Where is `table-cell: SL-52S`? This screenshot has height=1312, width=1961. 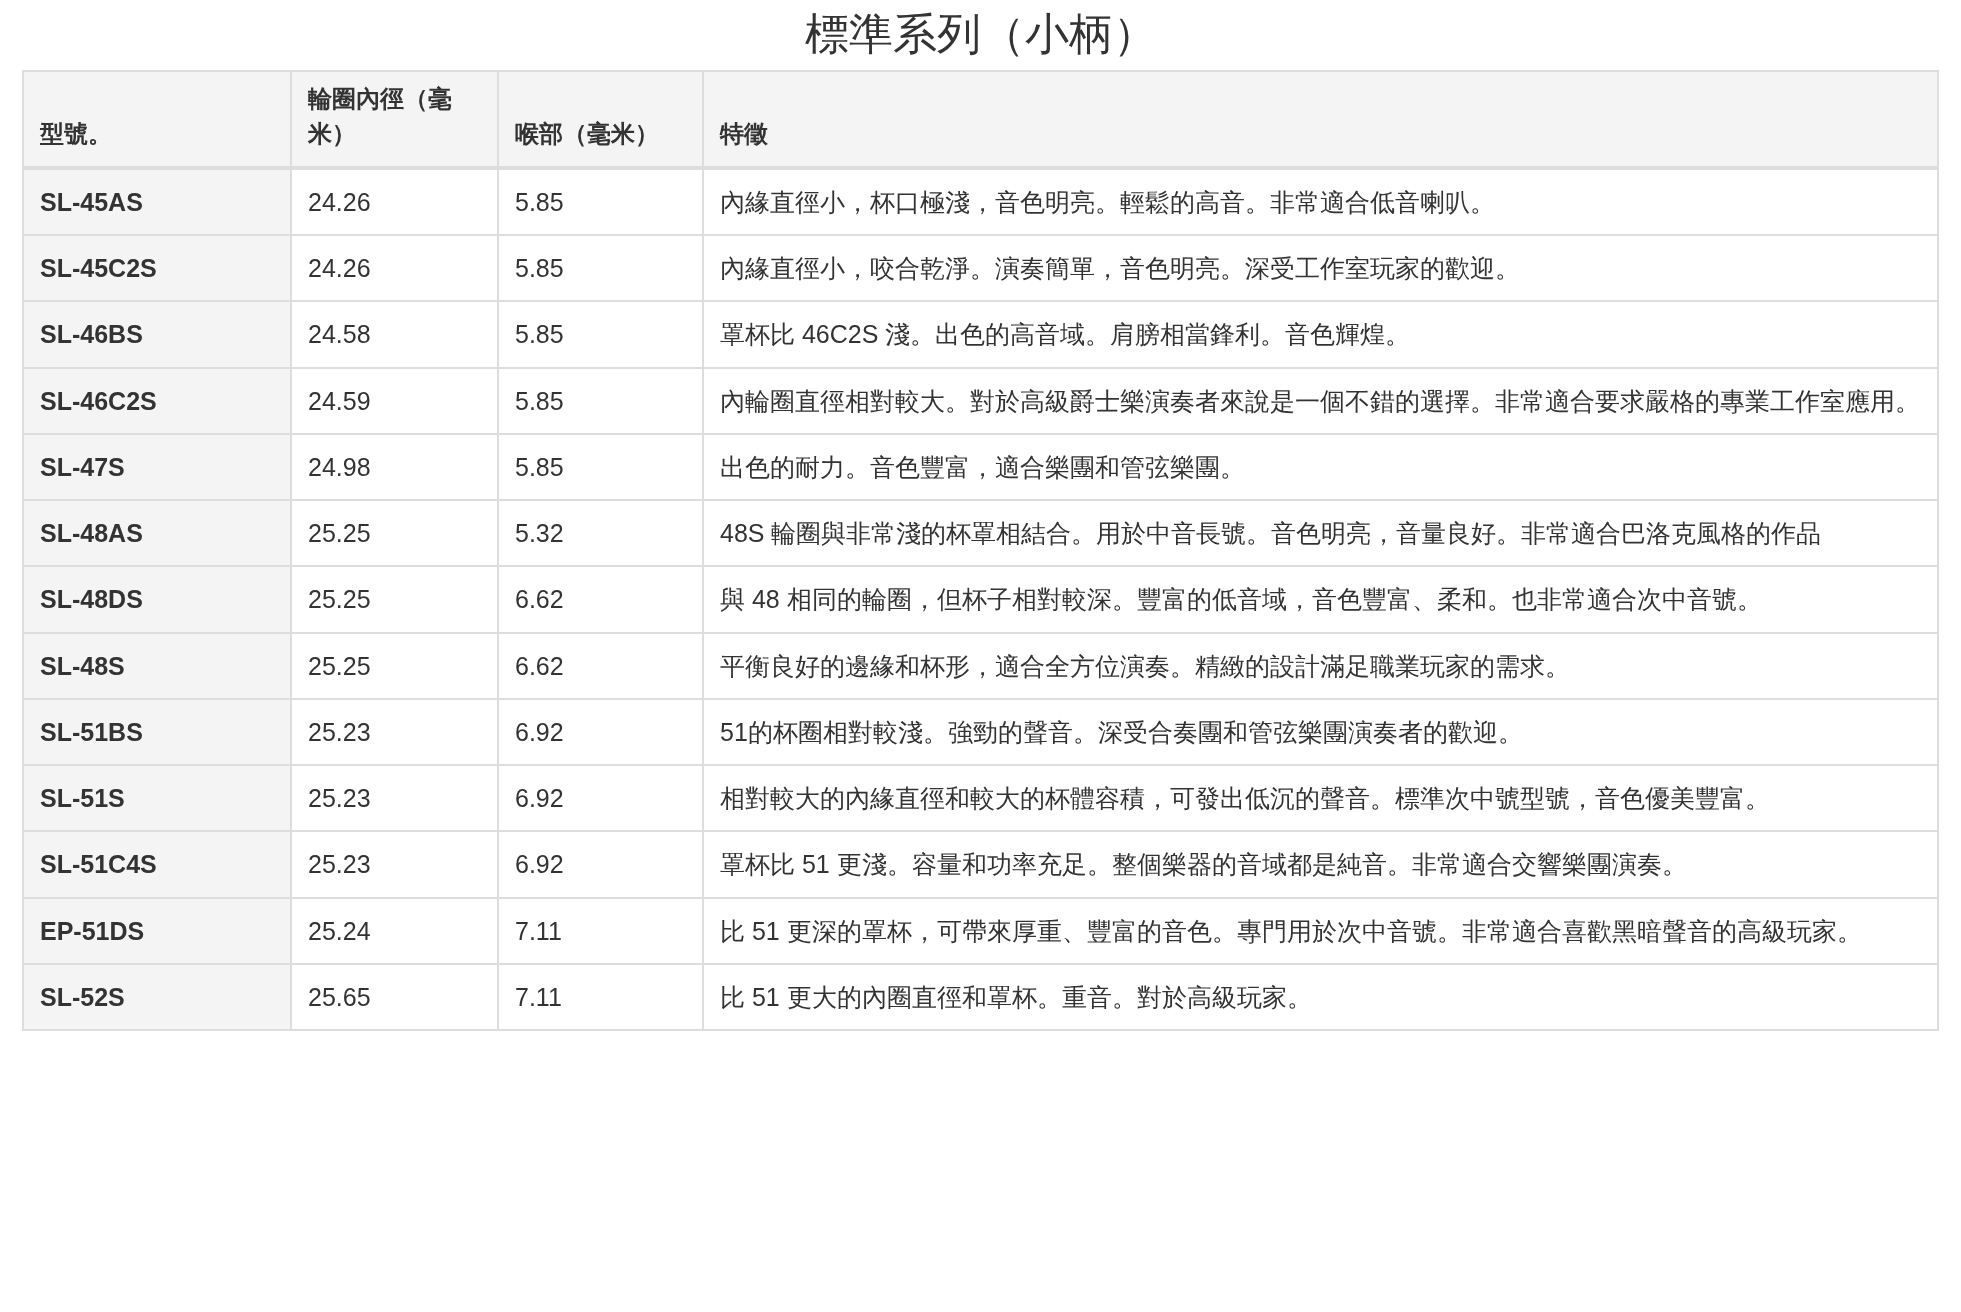
table-cell: SL-52S is located at coordinates (157, 997).